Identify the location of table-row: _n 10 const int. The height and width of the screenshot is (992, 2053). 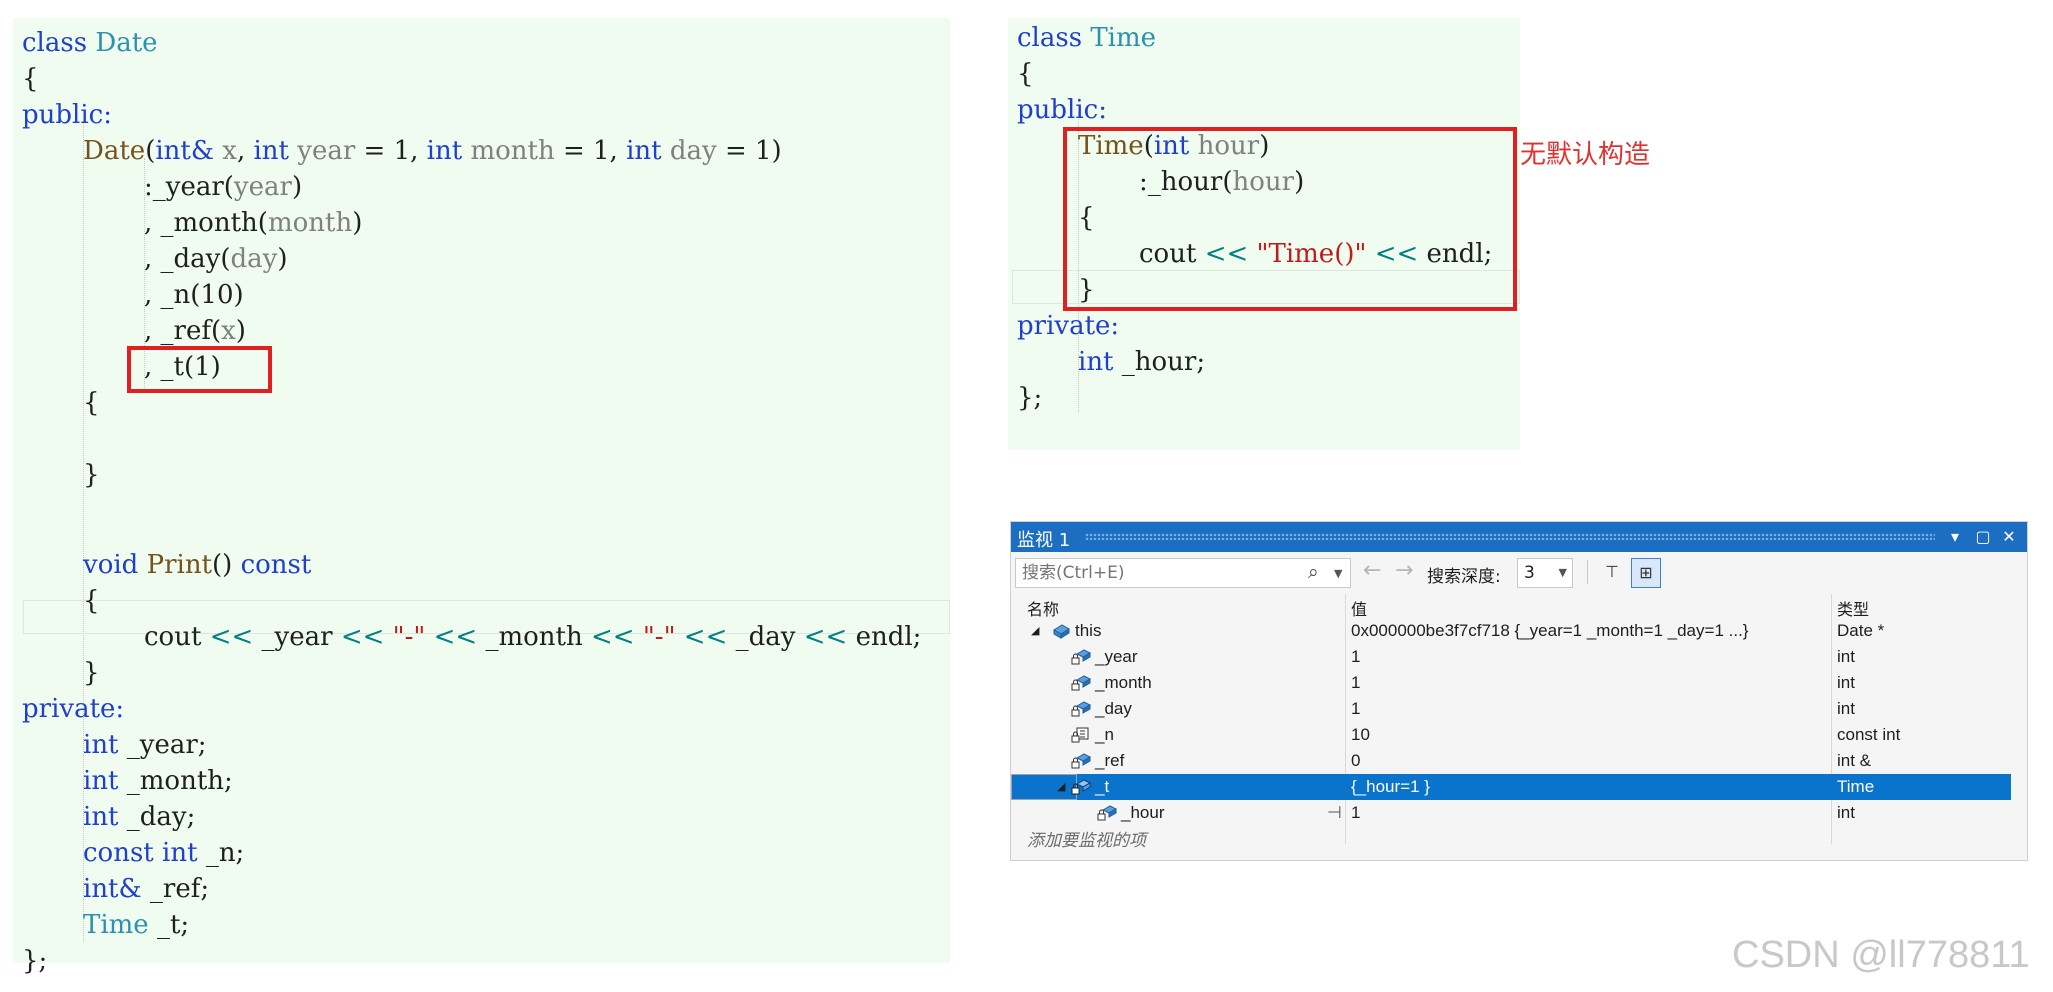
(1511, 735).